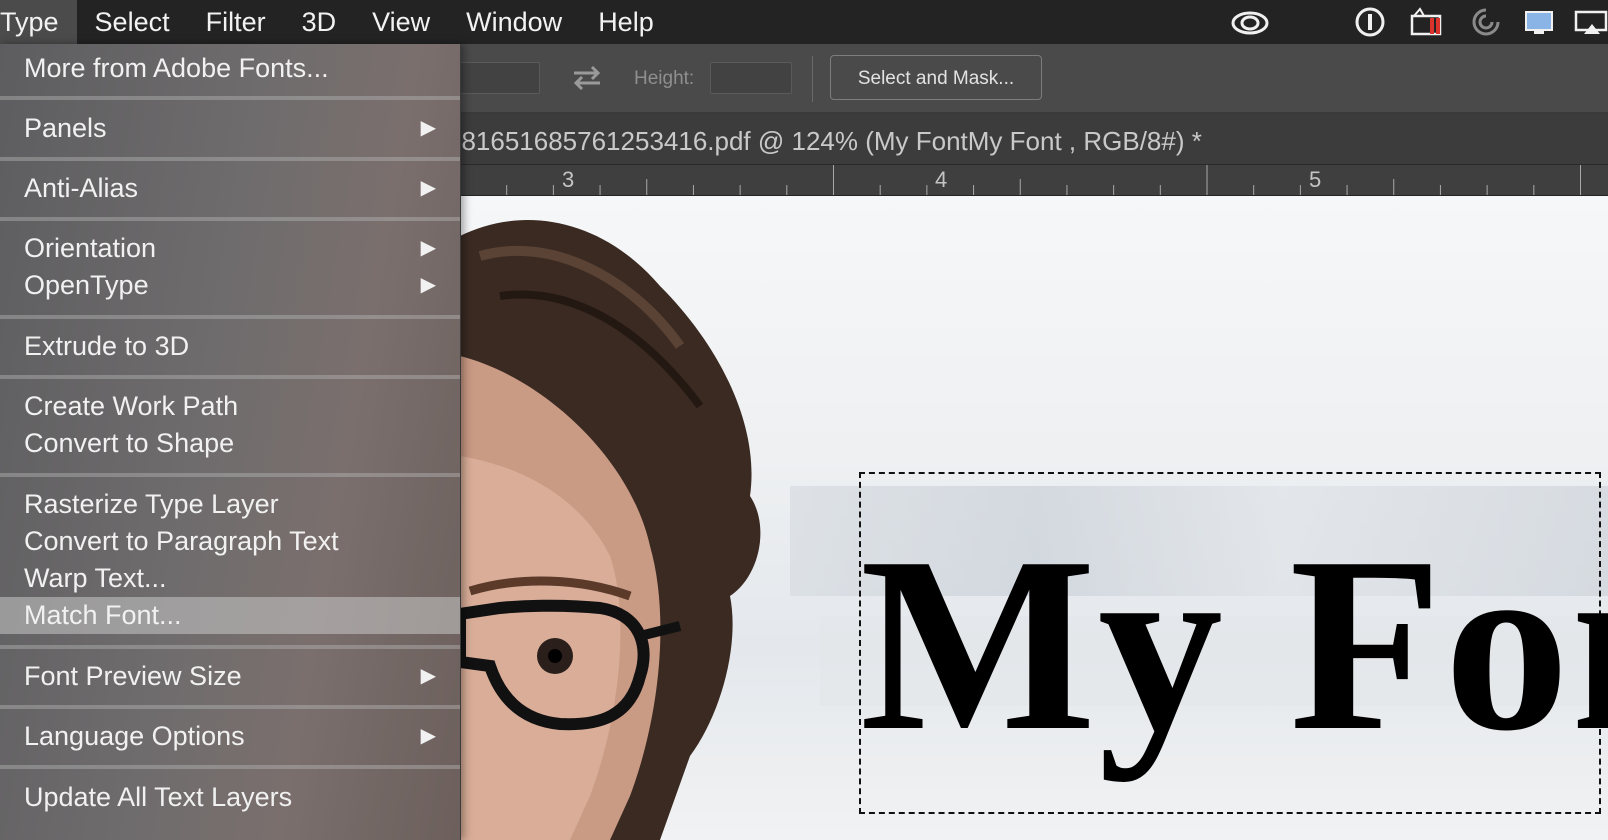 This screenshot has width=1608, height=840. What do you see at coordinates (664, 78) in the screenshot?
I see `height-label: Height:` at bounding box center [664, 78].